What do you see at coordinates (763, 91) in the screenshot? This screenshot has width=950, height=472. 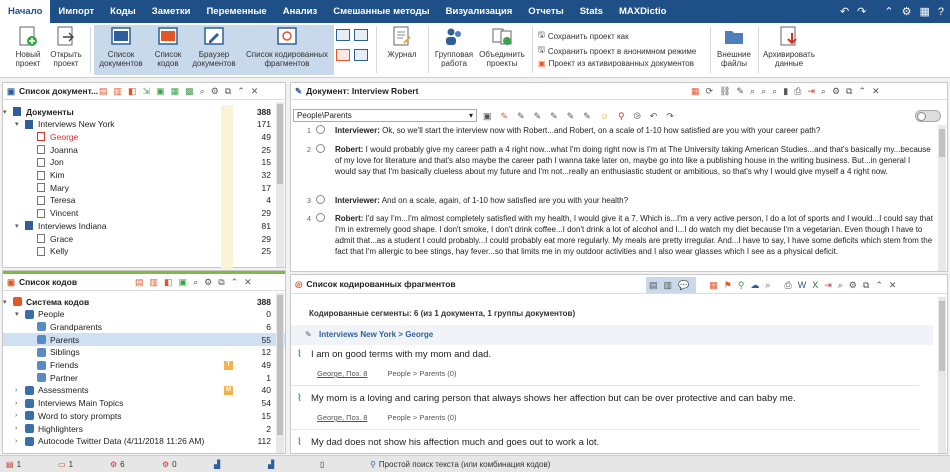 I see `doc-search-2-icon: ⌕` at bounding box center [763, 91].